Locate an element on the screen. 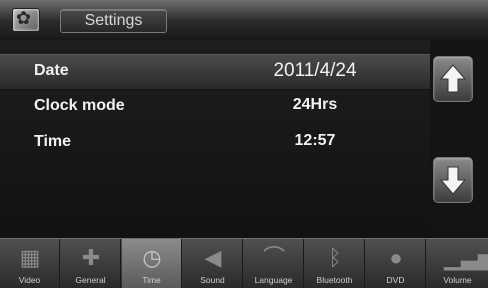 The width and height of the screenshot is (488, 288). tab-video: ▦ Video is located at coordinates (30, 263).